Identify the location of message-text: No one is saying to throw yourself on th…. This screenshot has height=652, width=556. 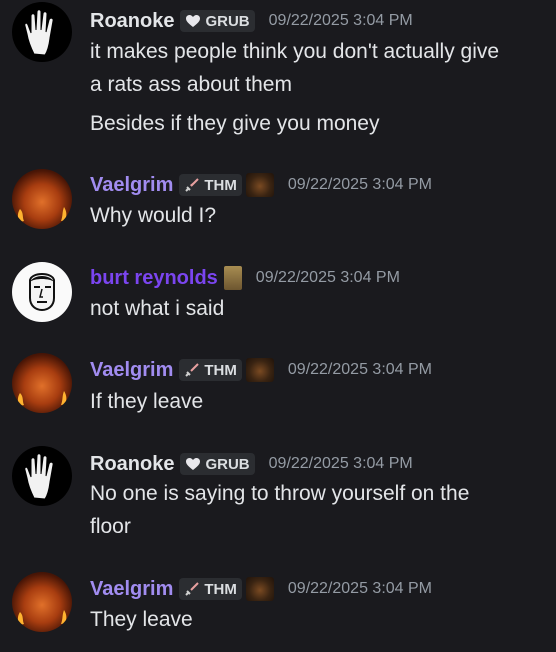
(280, 493).